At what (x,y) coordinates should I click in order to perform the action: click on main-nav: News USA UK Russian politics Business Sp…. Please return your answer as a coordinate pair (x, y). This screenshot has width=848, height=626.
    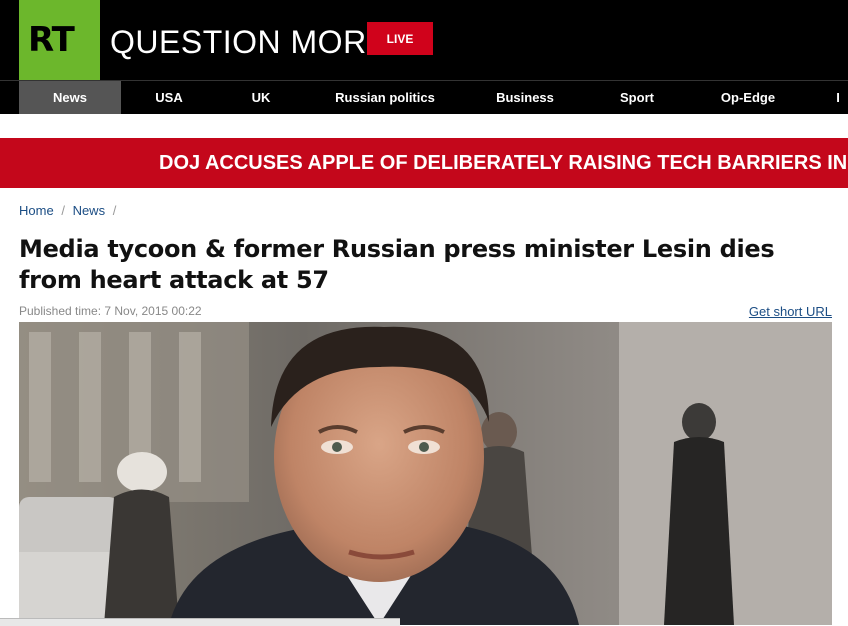
    Looking at the image, I should click on (424, 97).